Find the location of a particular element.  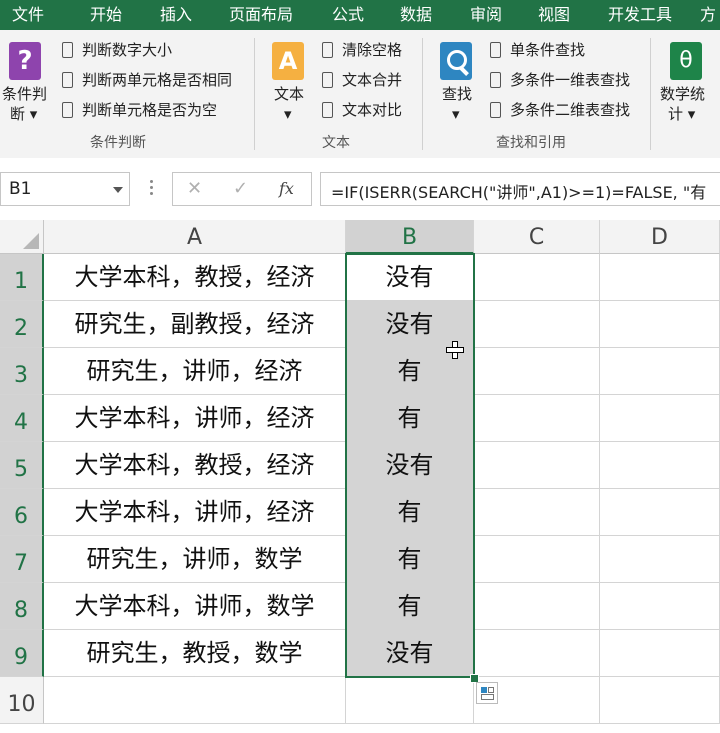

menu-page-layout: 页面布局 is located at coordinates (261, 15).